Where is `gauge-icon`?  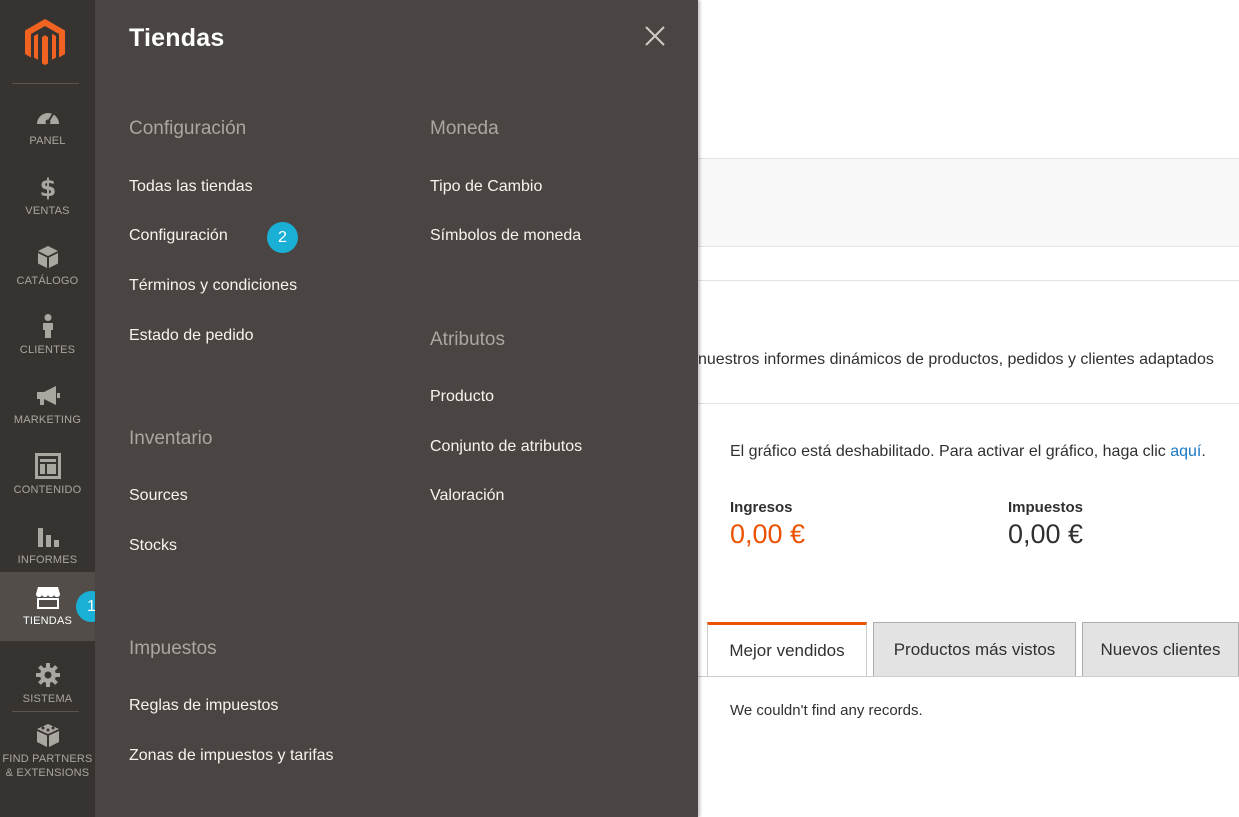
gauge-icon is located at coordinates (47, 119).